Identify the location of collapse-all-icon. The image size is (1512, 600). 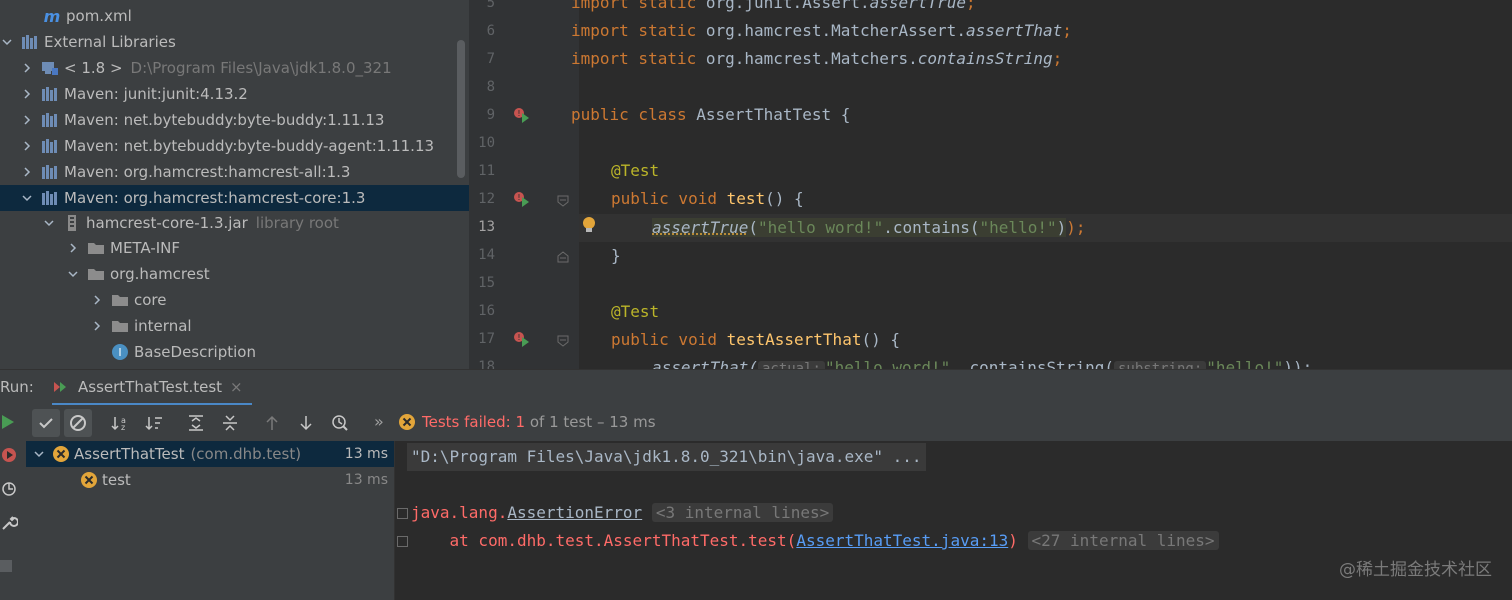
(230, 423).